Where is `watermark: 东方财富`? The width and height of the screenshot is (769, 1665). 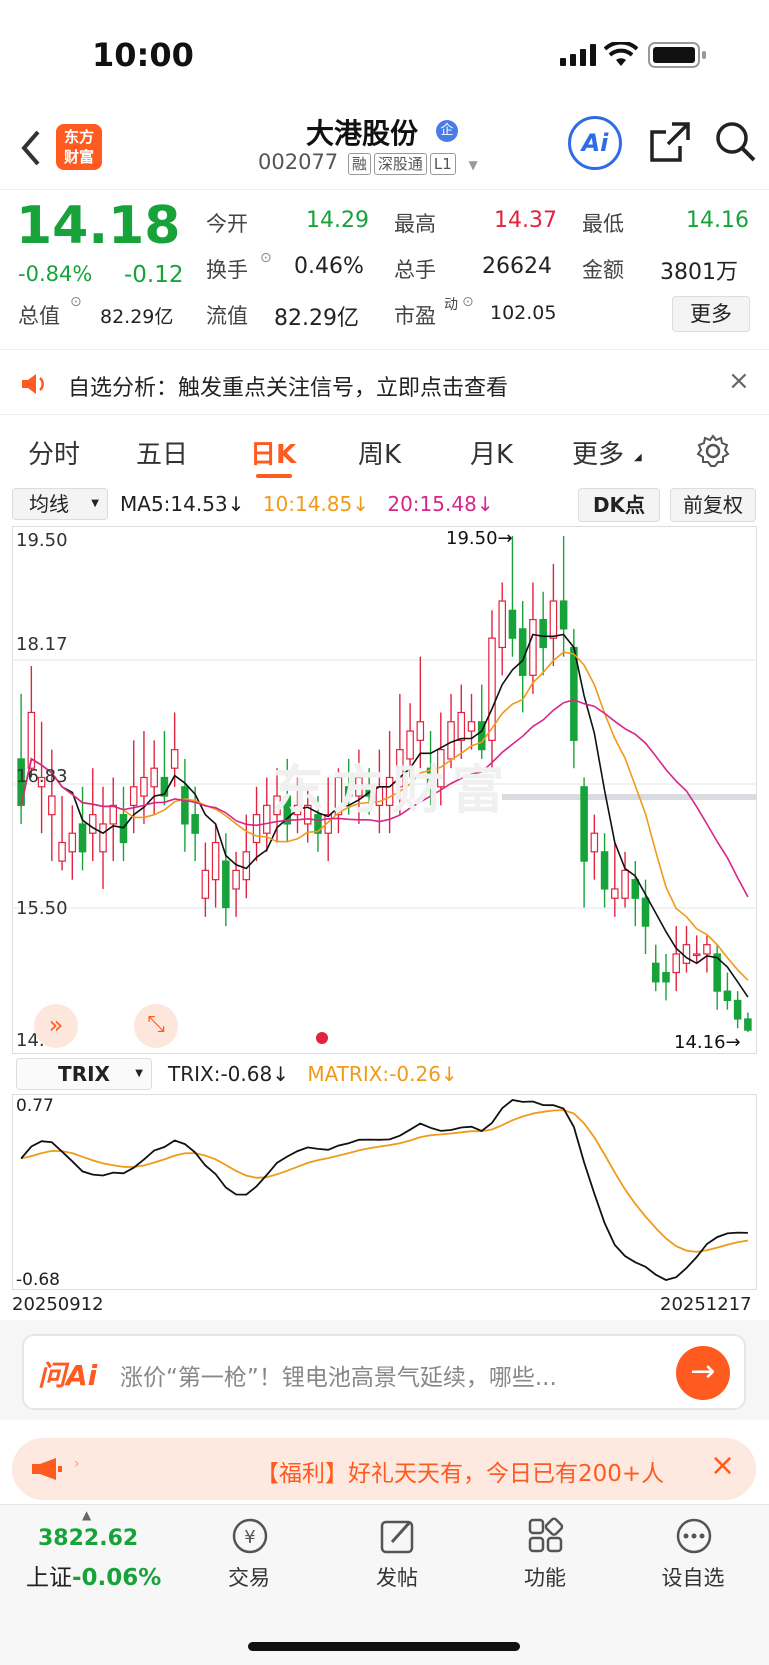
watermark: 东方财富 is located at coordinates (392, 791).